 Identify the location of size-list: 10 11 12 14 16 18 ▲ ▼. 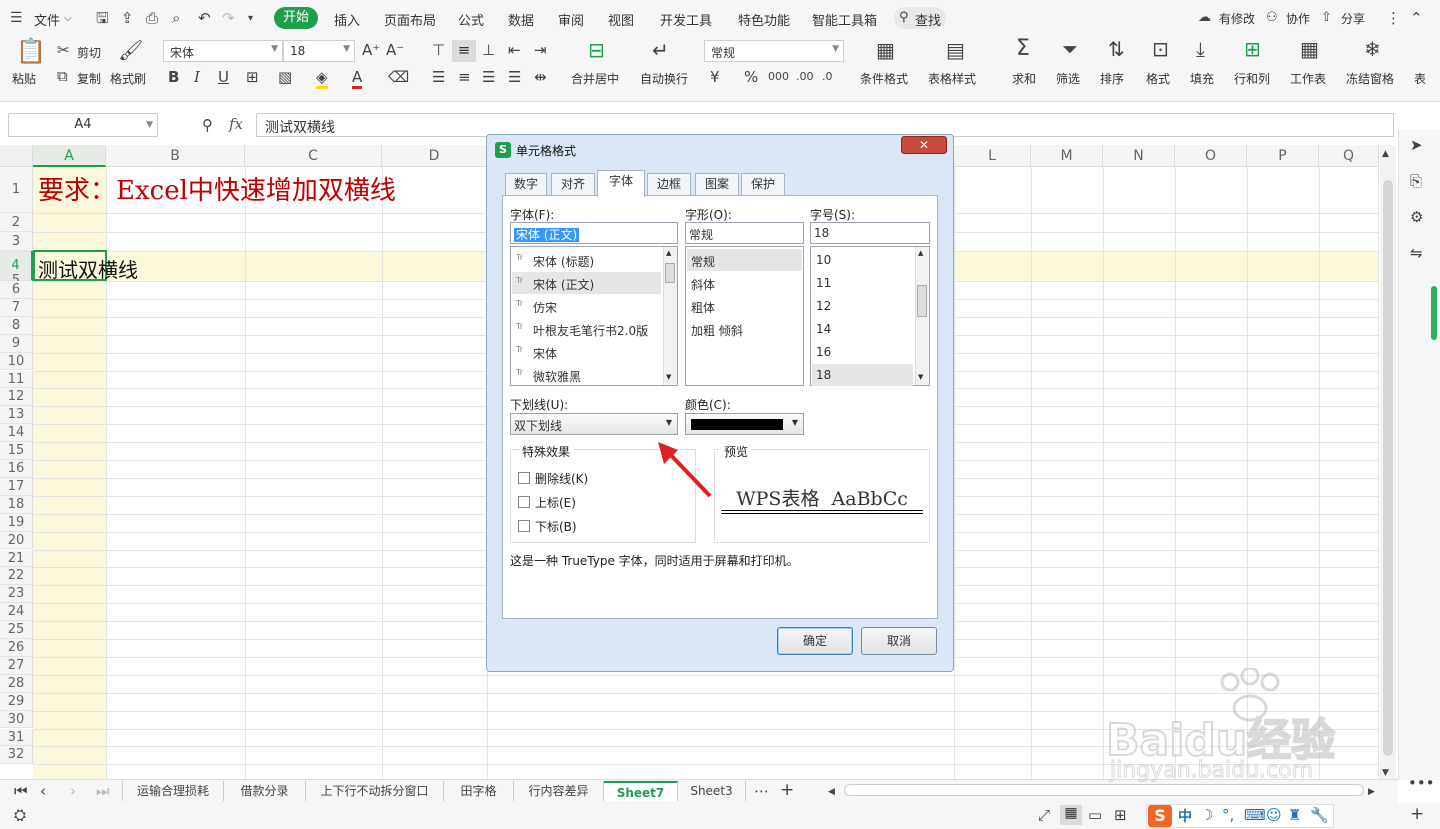
(870, 316).